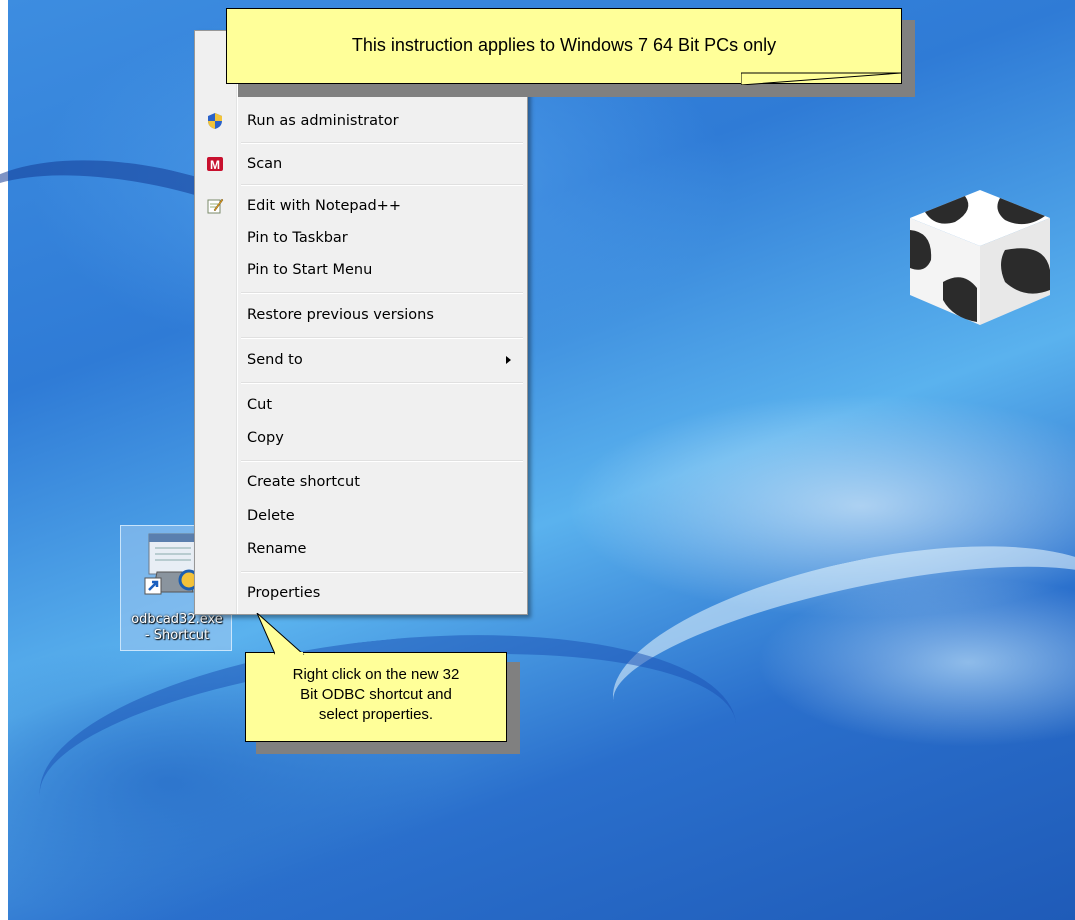 Image resolution: width=1075 pixels, height=920 pixels. I want to click on menu-item-label: Rename, so click(277, 549).